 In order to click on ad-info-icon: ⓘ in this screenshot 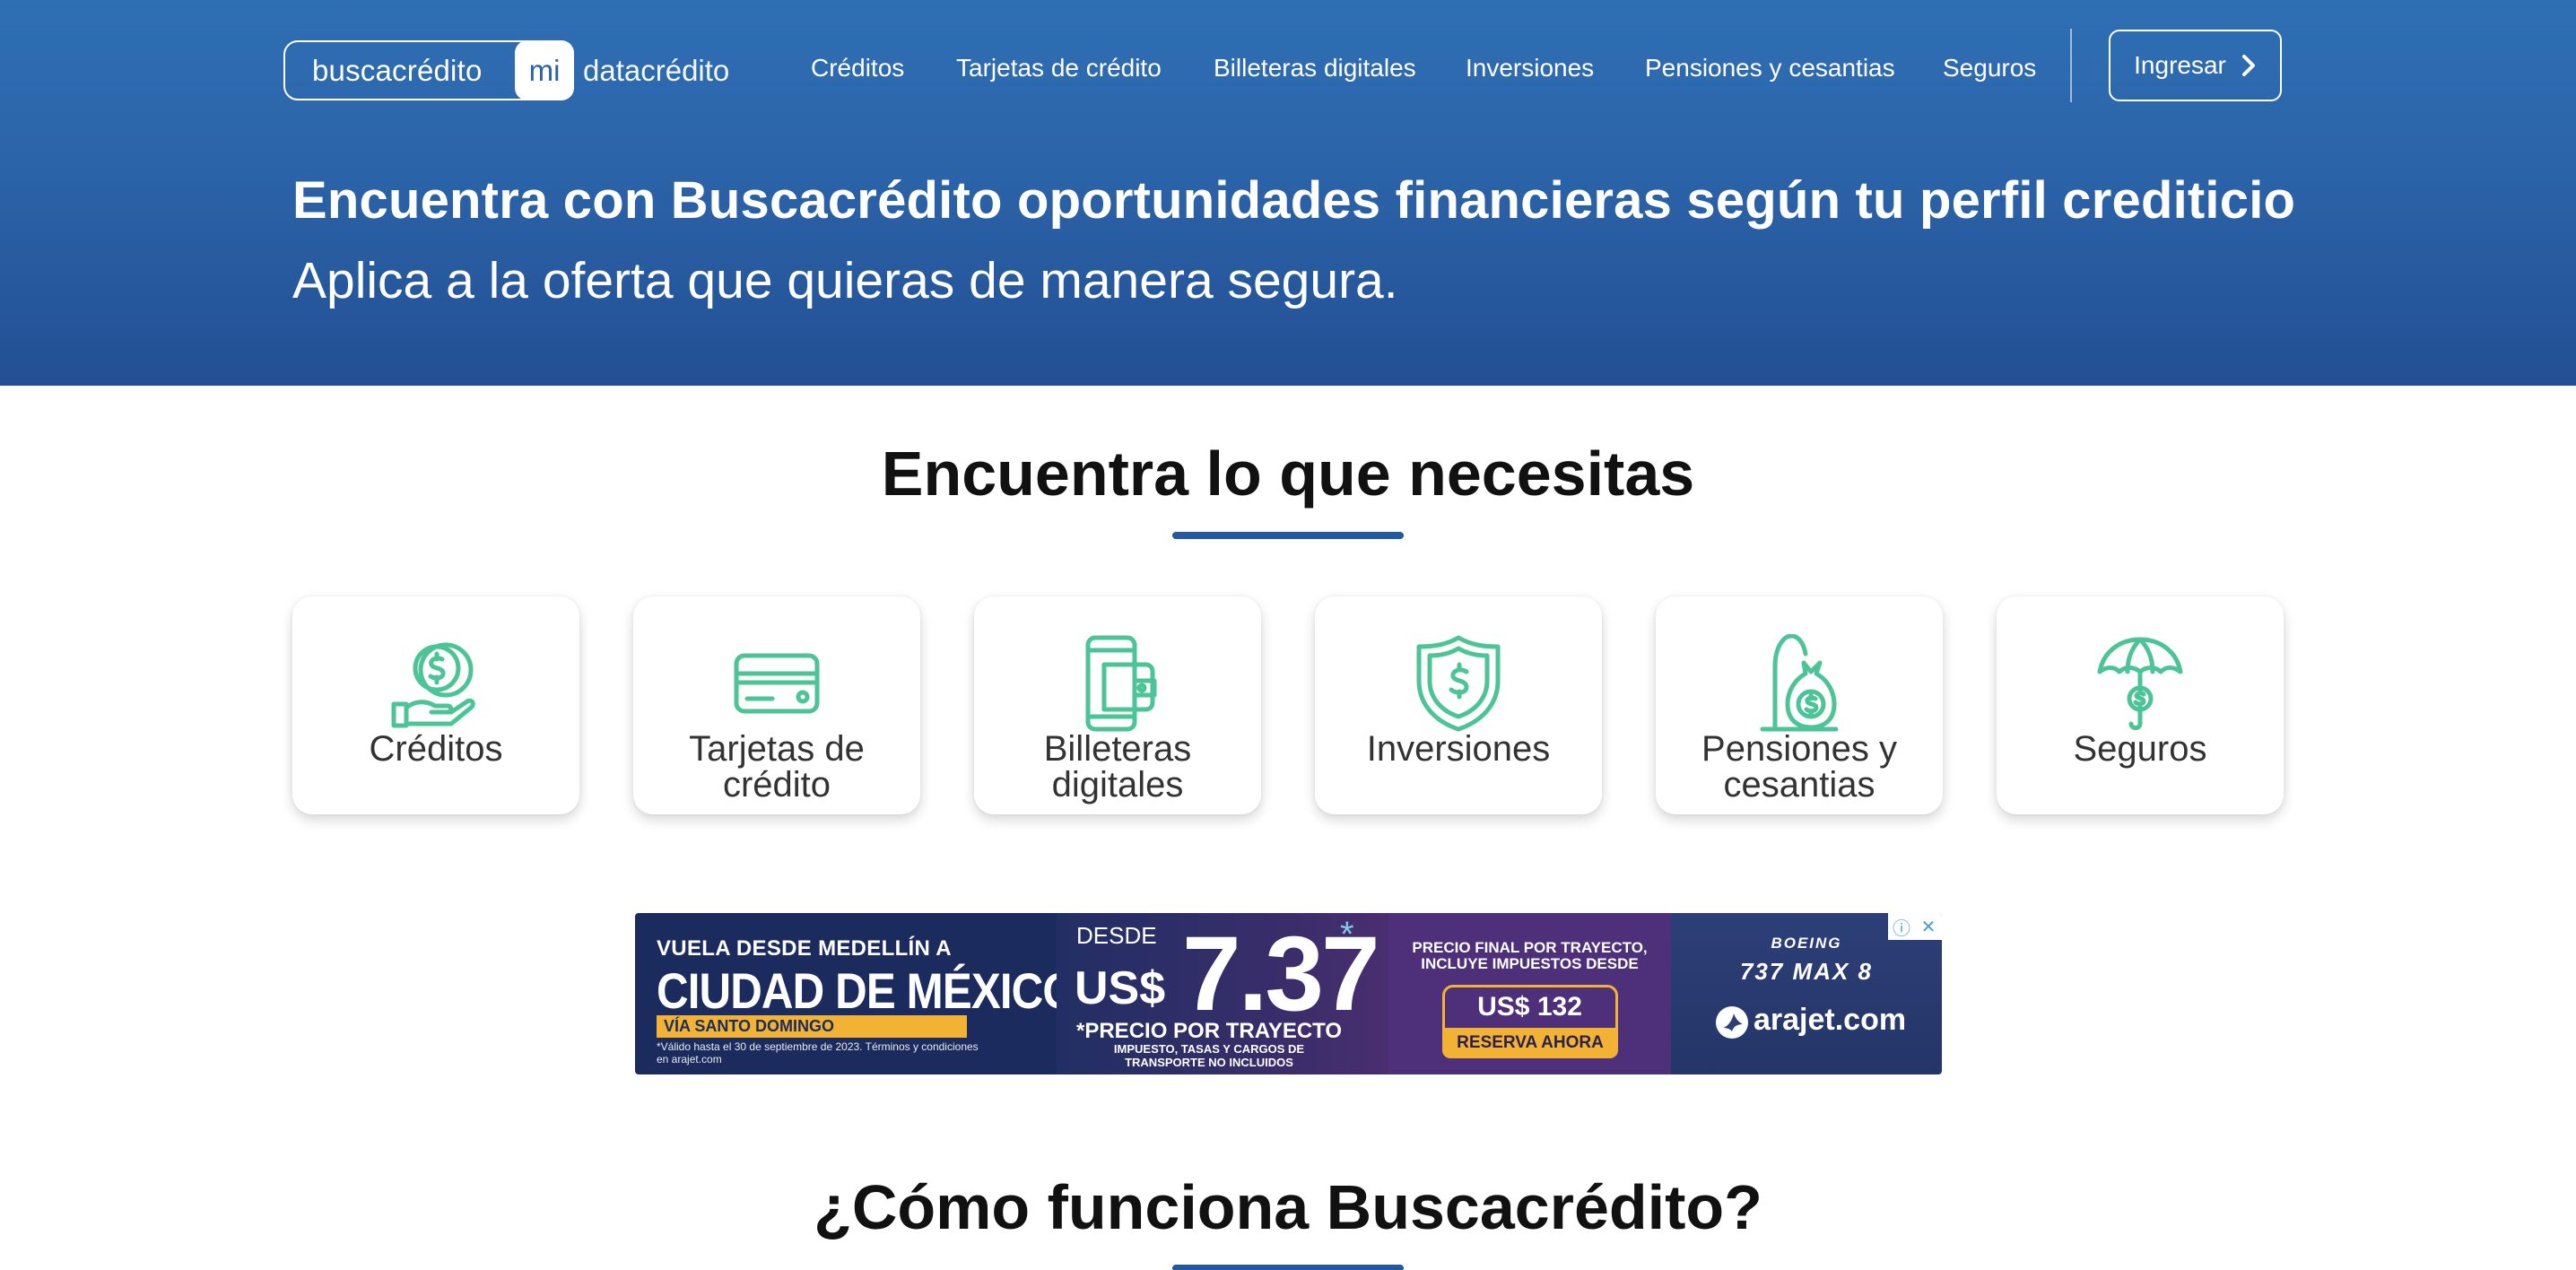, I will do `click(1901, 926)`.